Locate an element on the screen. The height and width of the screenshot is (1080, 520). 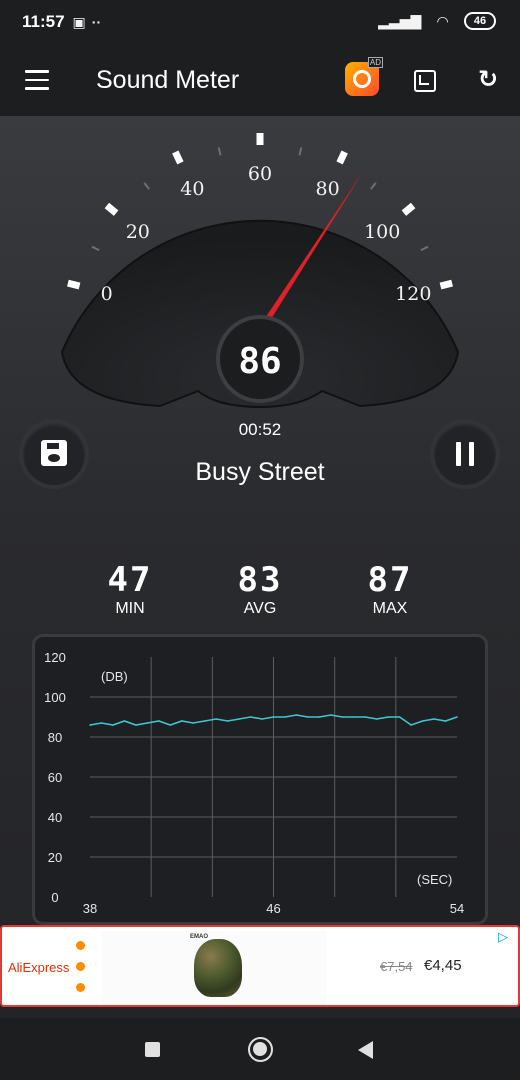
ad-product-image: EMAO is located at coordinates (214, 968).